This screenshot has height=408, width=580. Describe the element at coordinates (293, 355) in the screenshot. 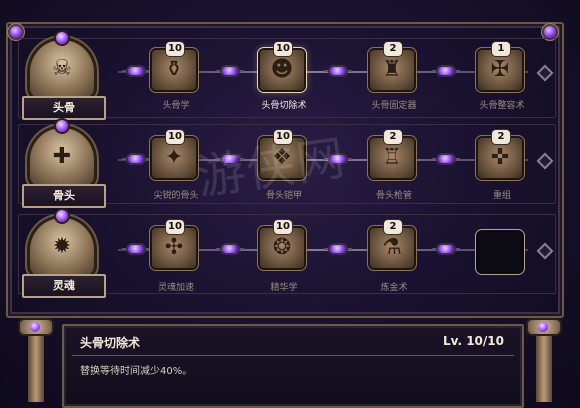

I see `detail-divider` at that location.